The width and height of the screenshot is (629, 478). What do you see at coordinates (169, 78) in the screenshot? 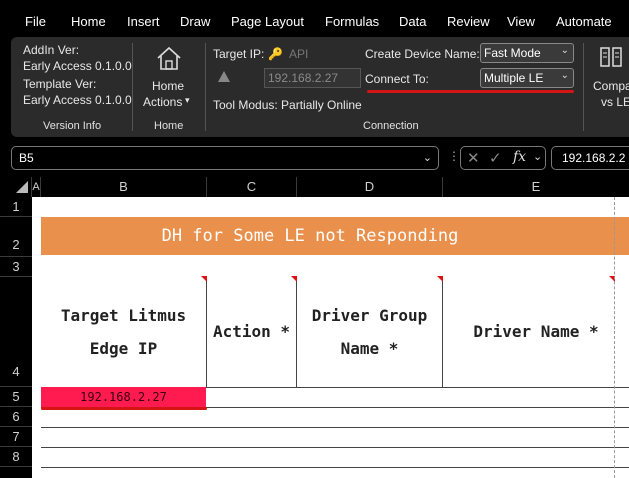
I see `home-actions-button: Home Actions ▾` at bounding box center [169, 78].